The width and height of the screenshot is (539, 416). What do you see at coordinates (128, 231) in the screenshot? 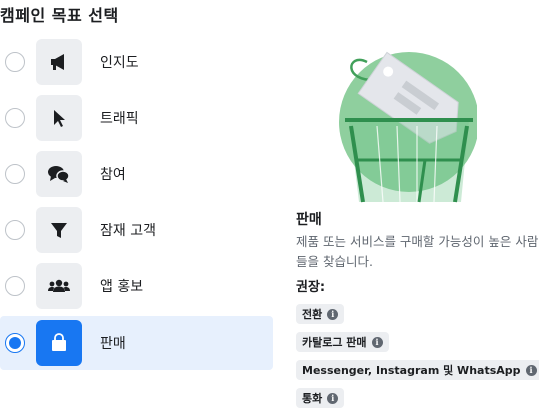
I see `objective-label: 잠재 고객` at bounding box center [128, 231].